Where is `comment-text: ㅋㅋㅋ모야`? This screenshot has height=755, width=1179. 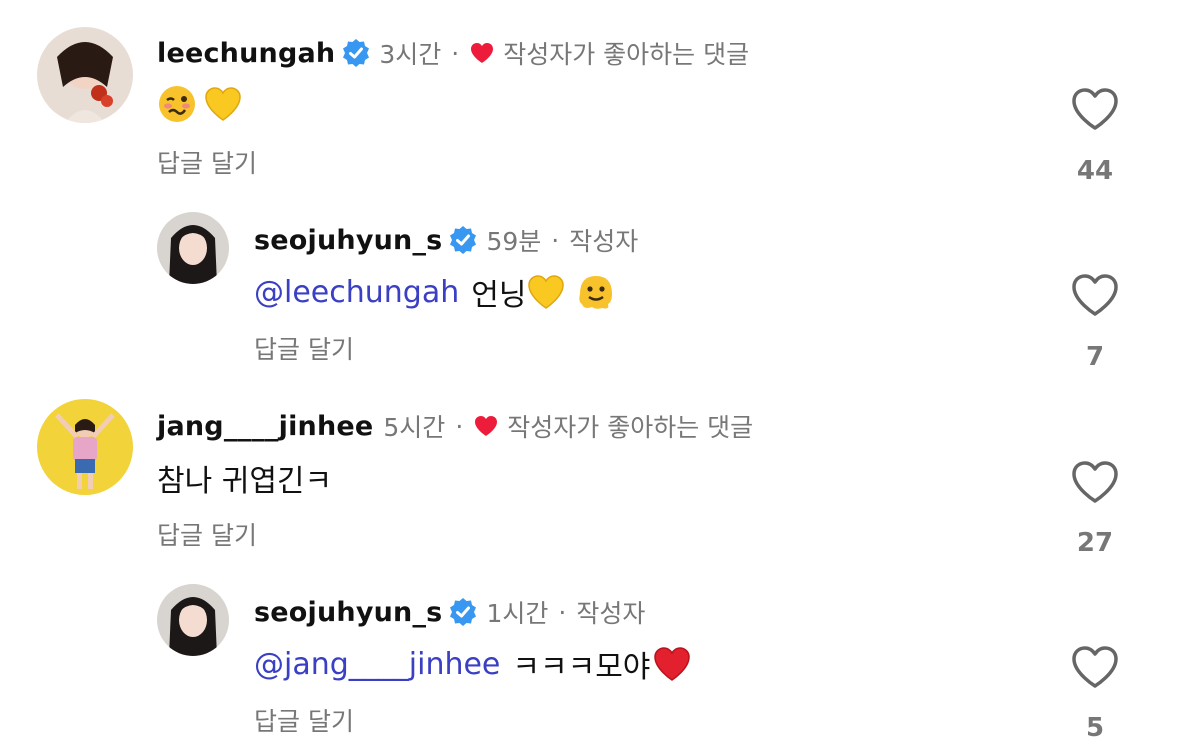 comment-text: ㅋㅋㅋ모야 is located at coordinates (581, 667).